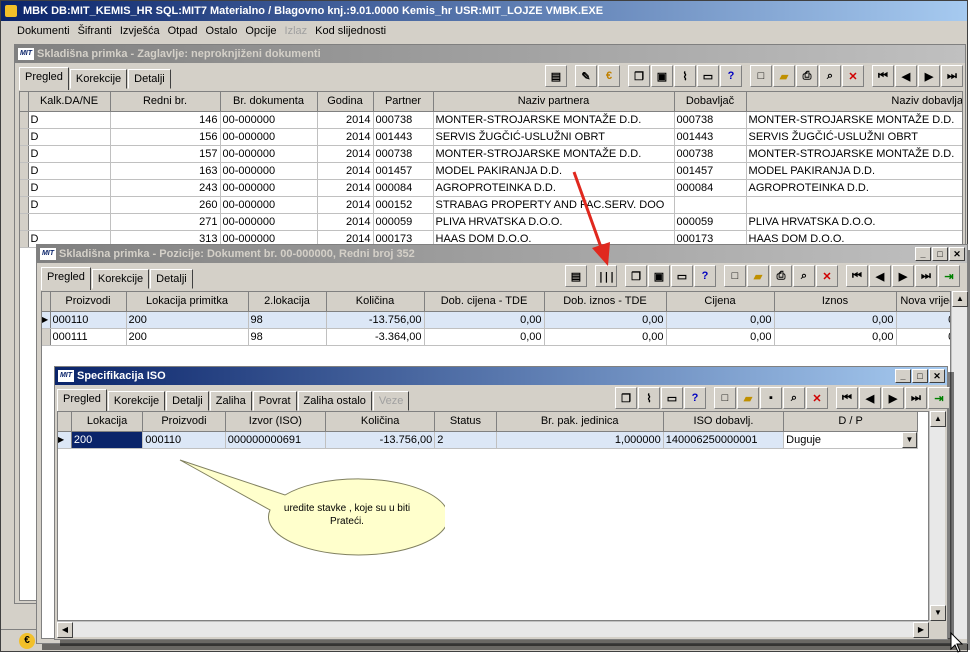 The height and width of the screenshot is (666, 980). I want to click on print-icon: ⎙, so click(807, 76).